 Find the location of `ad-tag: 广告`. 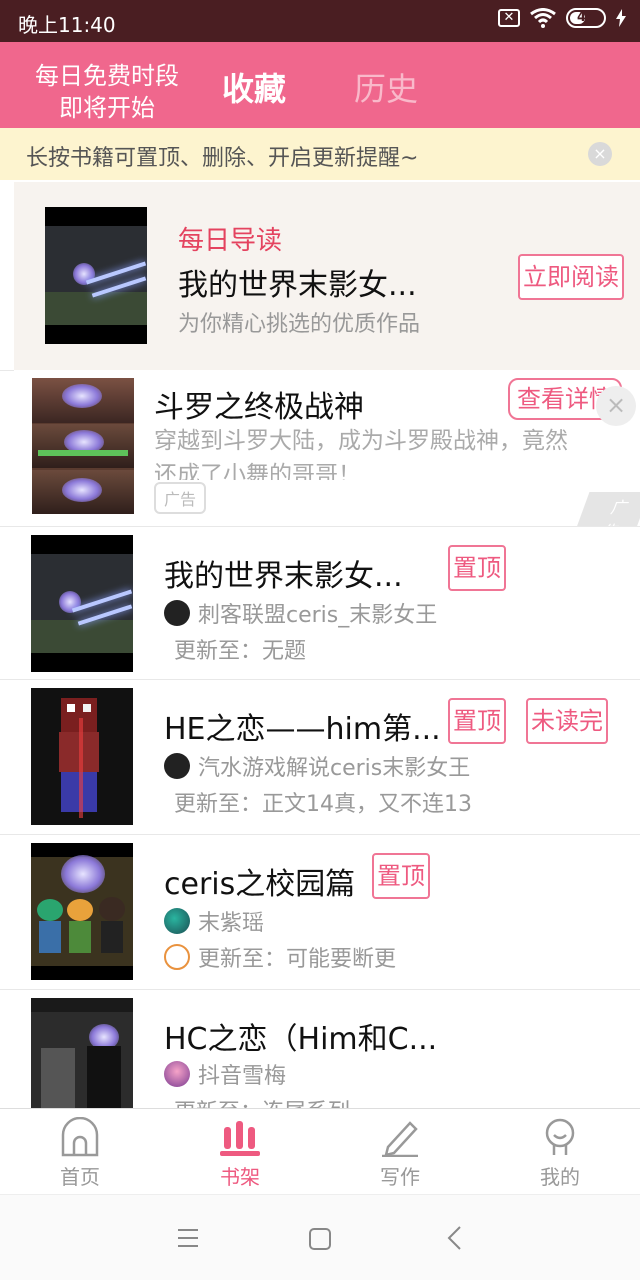

ad-tag: 广告 is located at coordinates (180, 498).